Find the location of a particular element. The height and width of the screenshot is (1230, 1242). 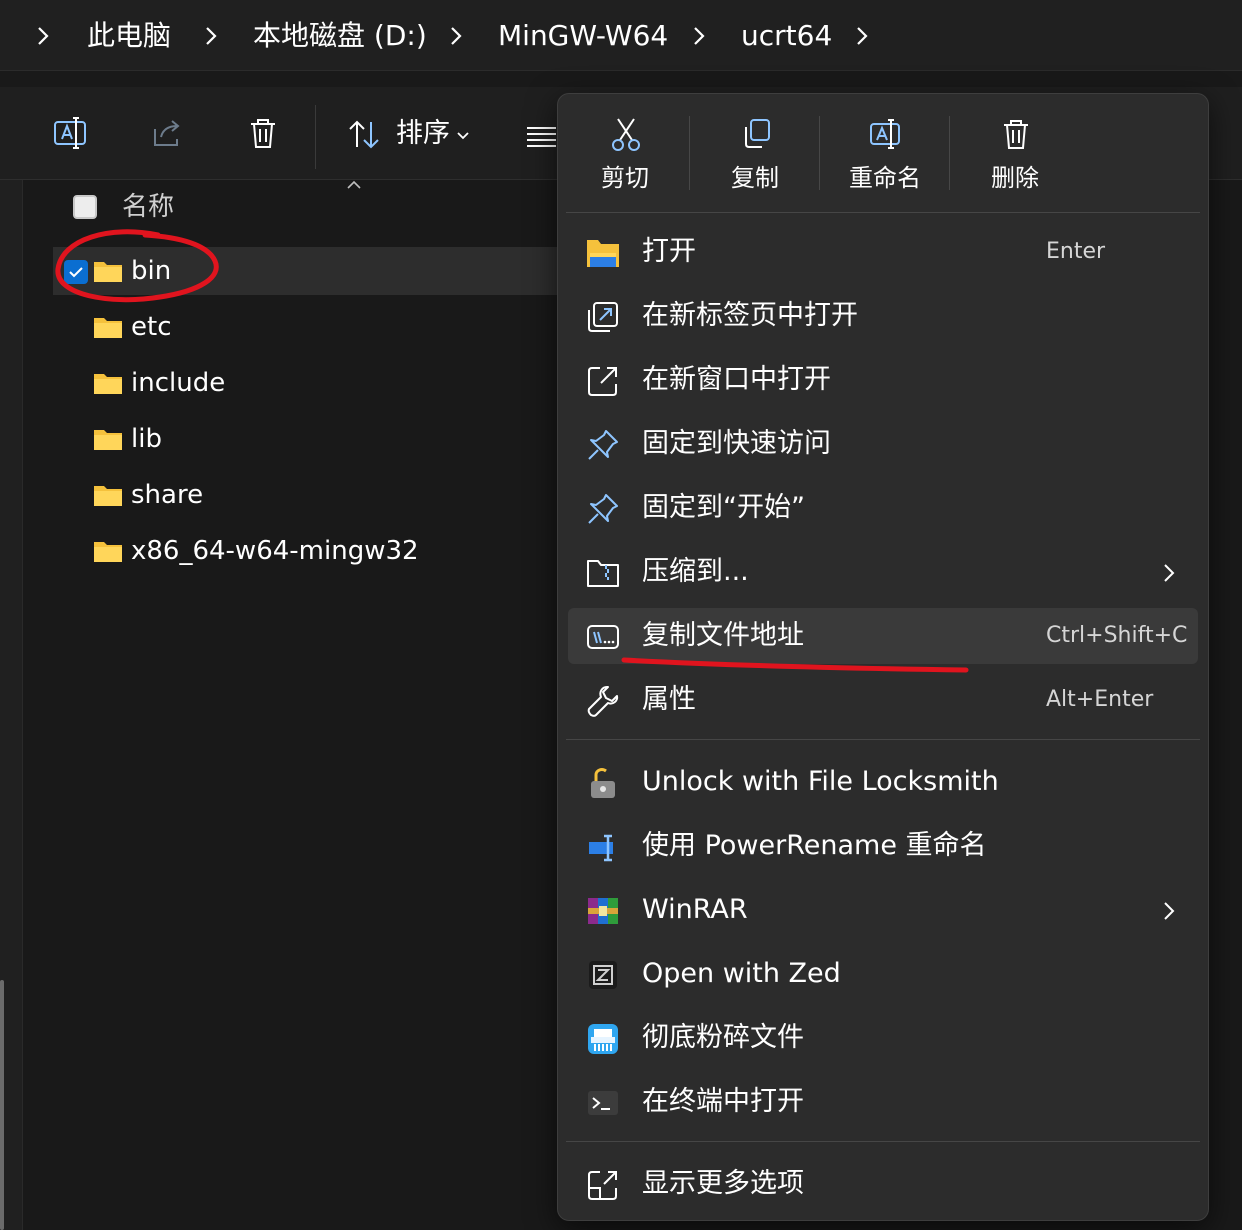

toolbar-divider is located at coordinates (315, 137).